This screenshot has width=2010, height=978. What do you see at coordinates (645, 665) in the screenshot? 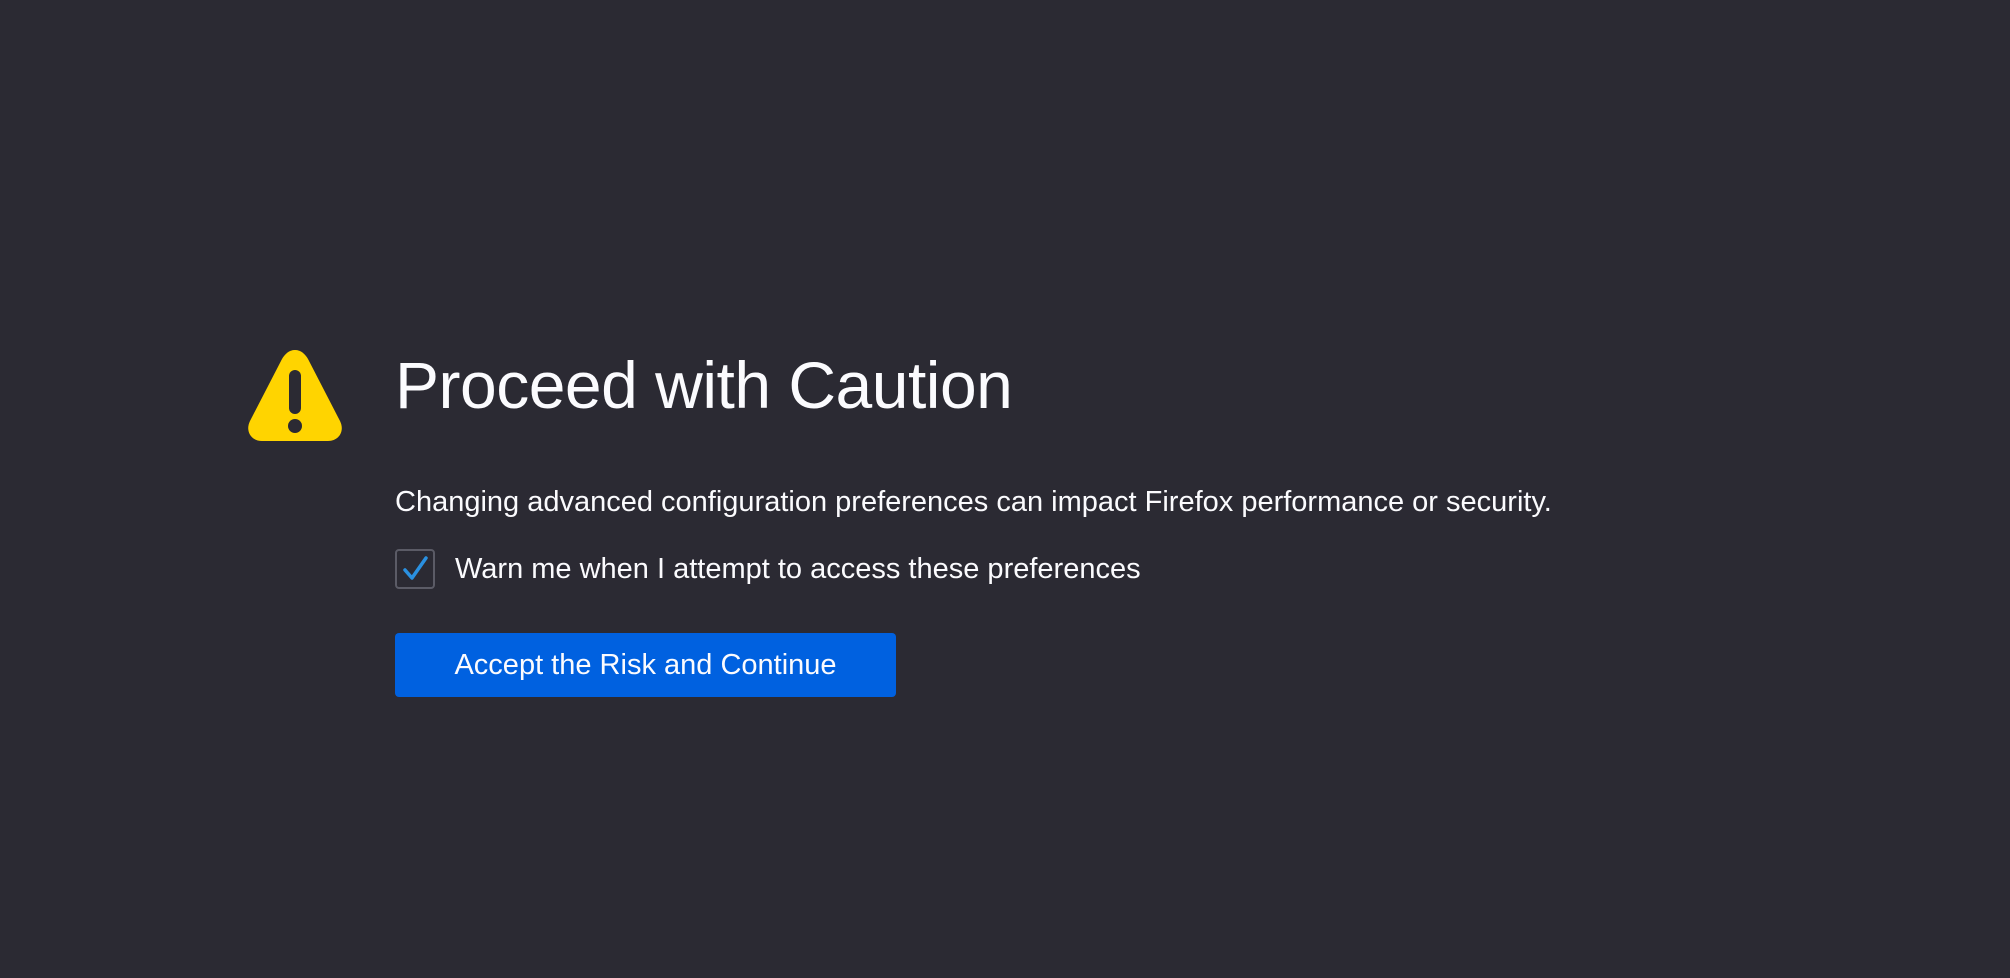
I see `accept-risk-button: Accept the Risk and Continue` at bounding box center [645, 665].